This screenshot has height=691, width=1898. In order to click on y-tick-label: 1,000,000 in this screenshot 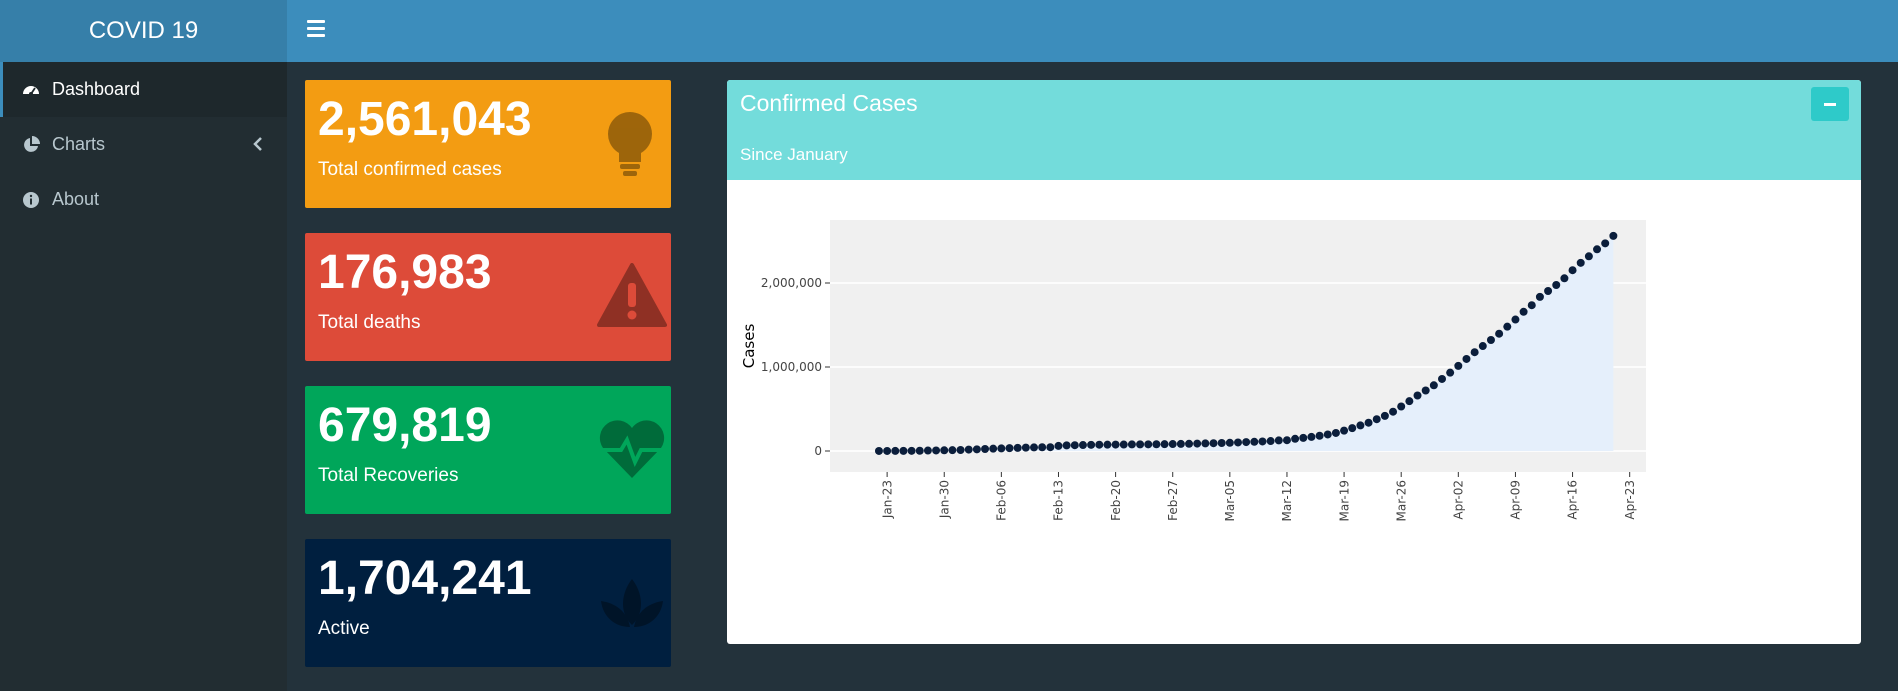, I will do `click(791, 367)`.